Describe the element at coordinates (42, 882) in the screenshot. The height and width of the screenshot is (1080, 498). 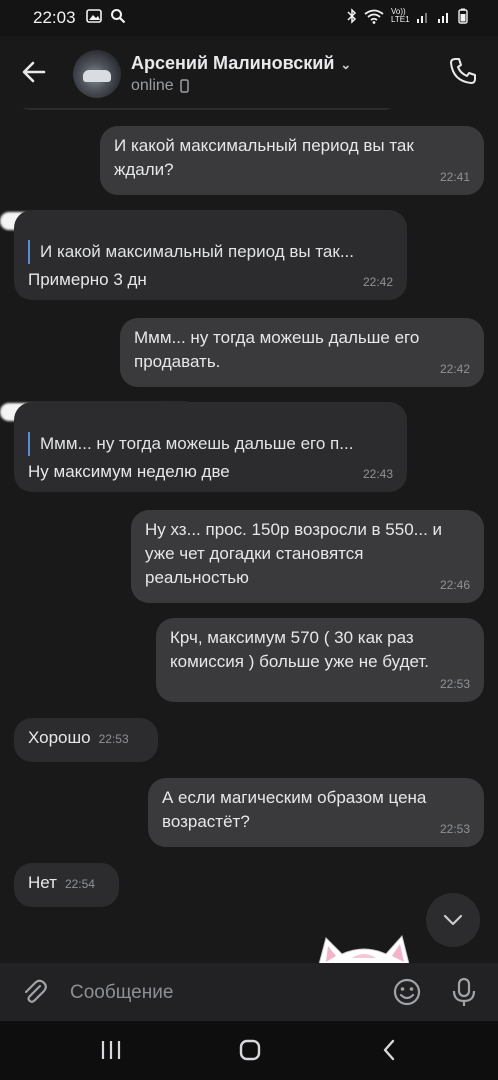
I see `message-text: Нет` at that location.